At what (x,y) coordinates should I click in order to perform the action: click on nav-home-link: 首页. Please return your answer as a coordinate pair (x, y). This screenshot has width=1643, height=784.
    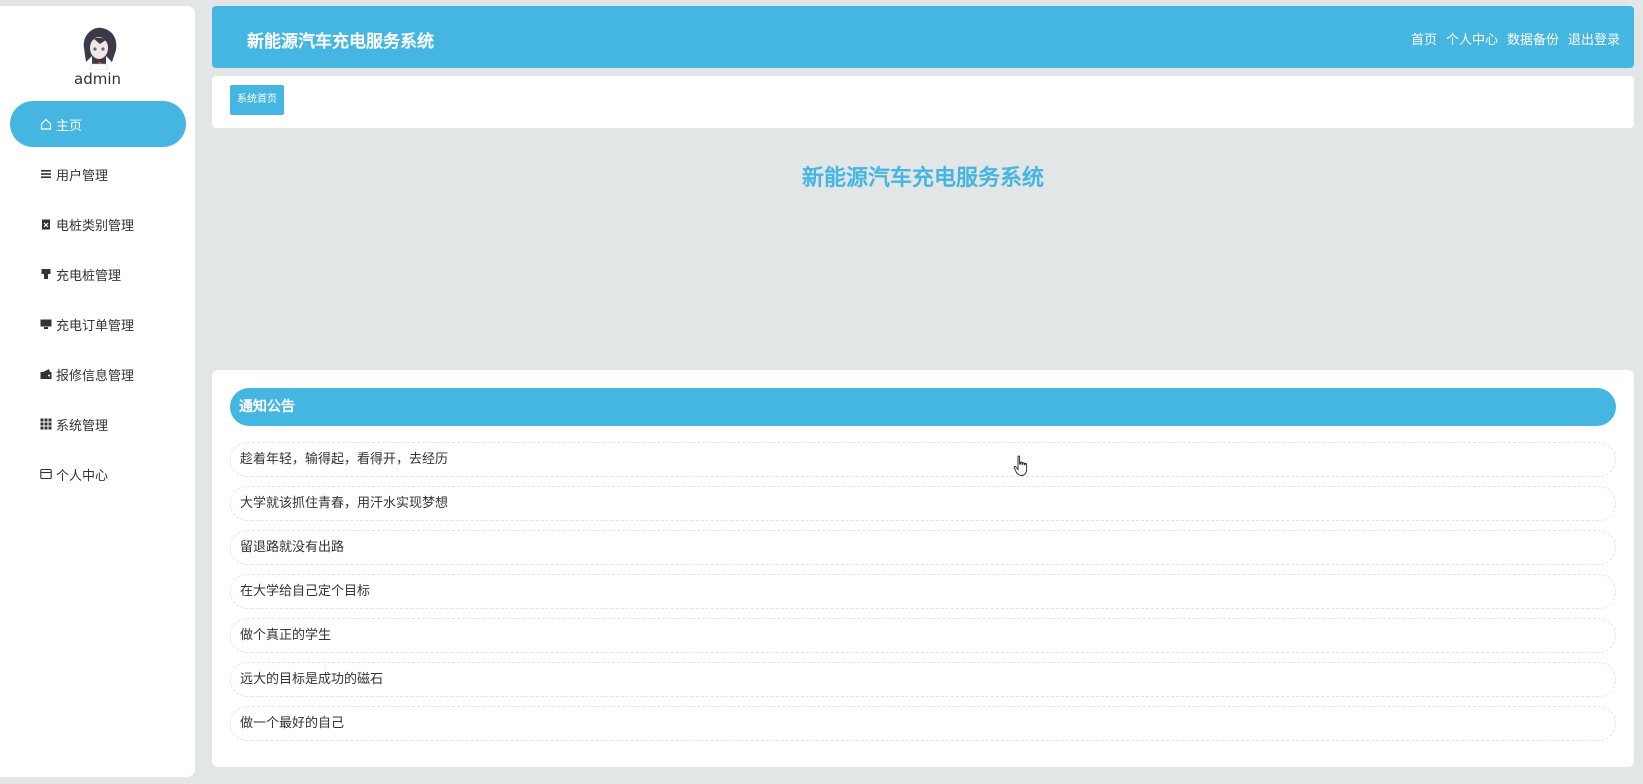
    Looking at the image, I should click on (1424, 38).